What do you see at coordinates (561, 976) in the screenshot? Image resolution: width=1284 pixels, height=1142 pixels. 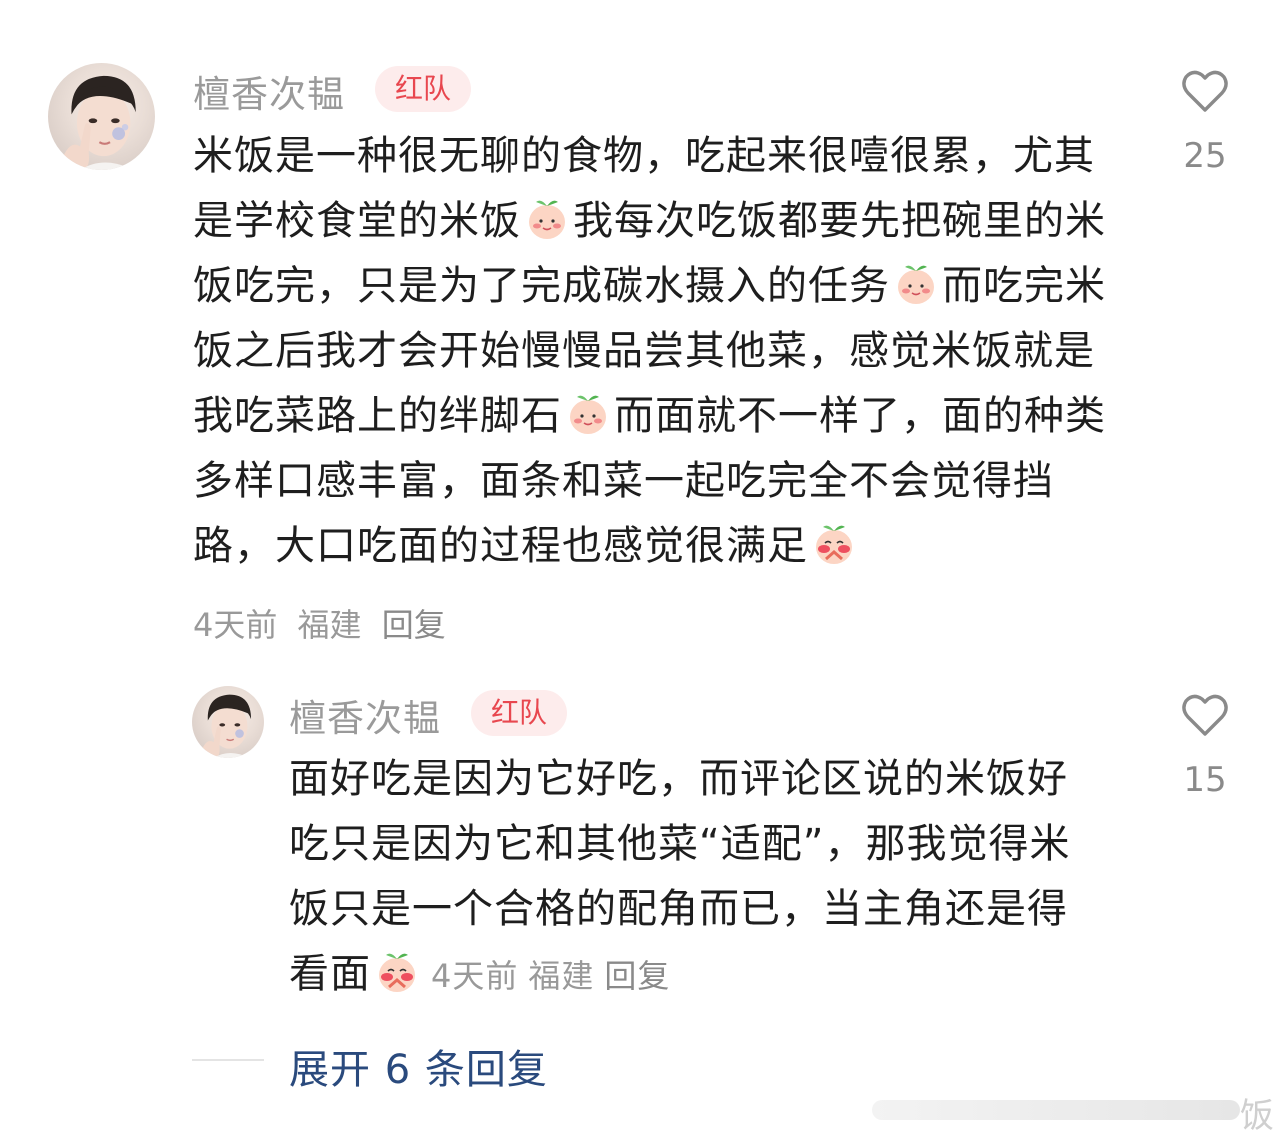 I see `reply-location: 福建` at bounding box center [561, 976].